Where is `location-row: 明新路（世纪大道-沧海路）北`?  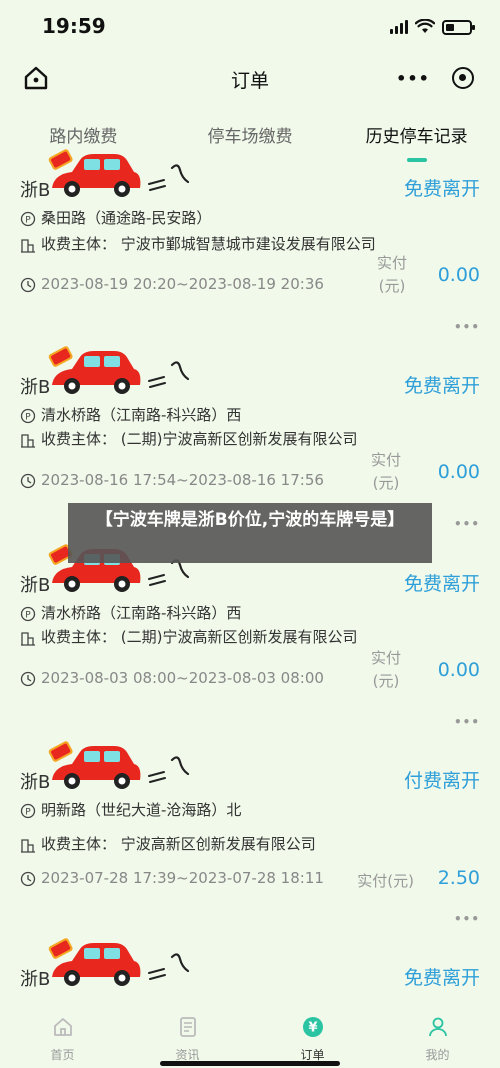
location-row: 明新路（世纪大道-沧海路）北 is located at coordinates (200, 810).